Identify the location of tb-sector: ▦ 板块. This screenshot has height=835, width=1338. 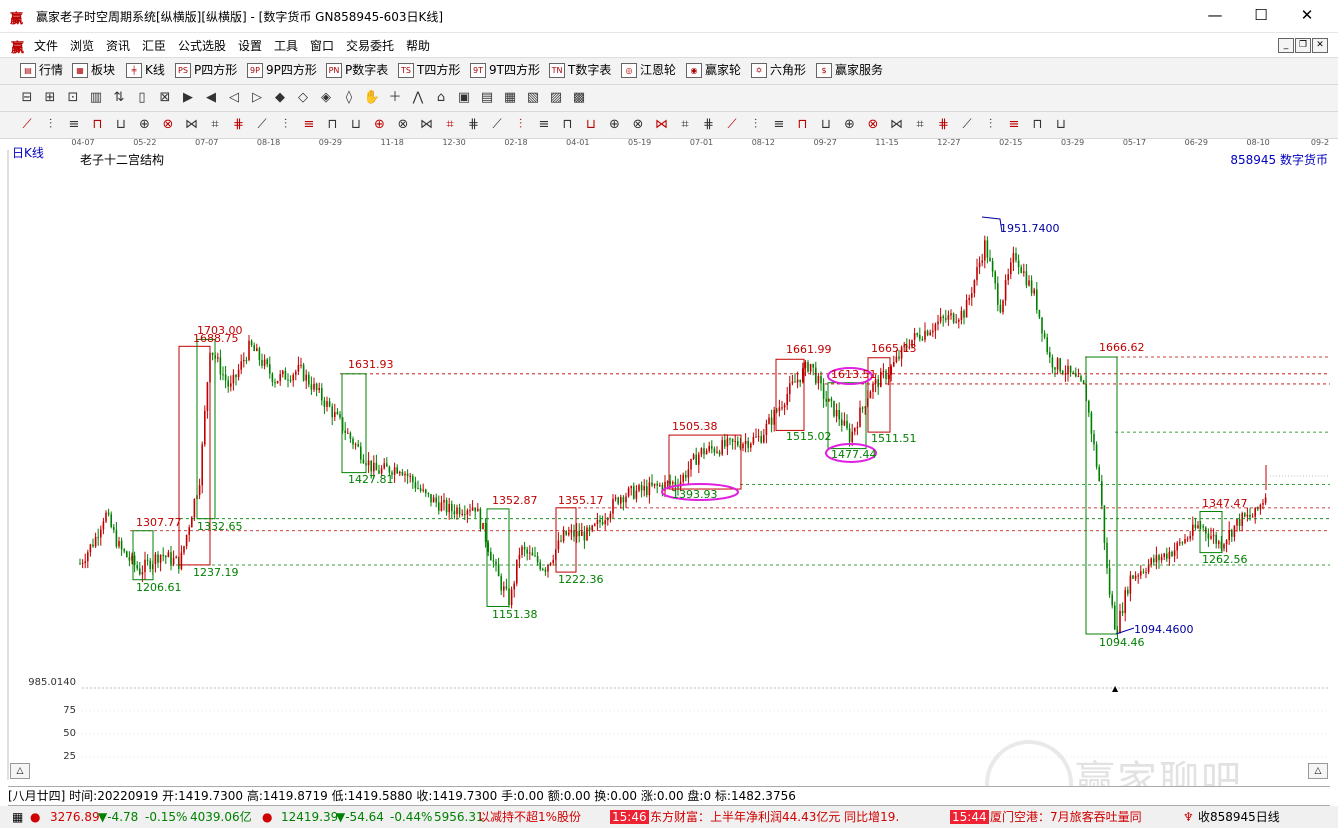
(93, 70).